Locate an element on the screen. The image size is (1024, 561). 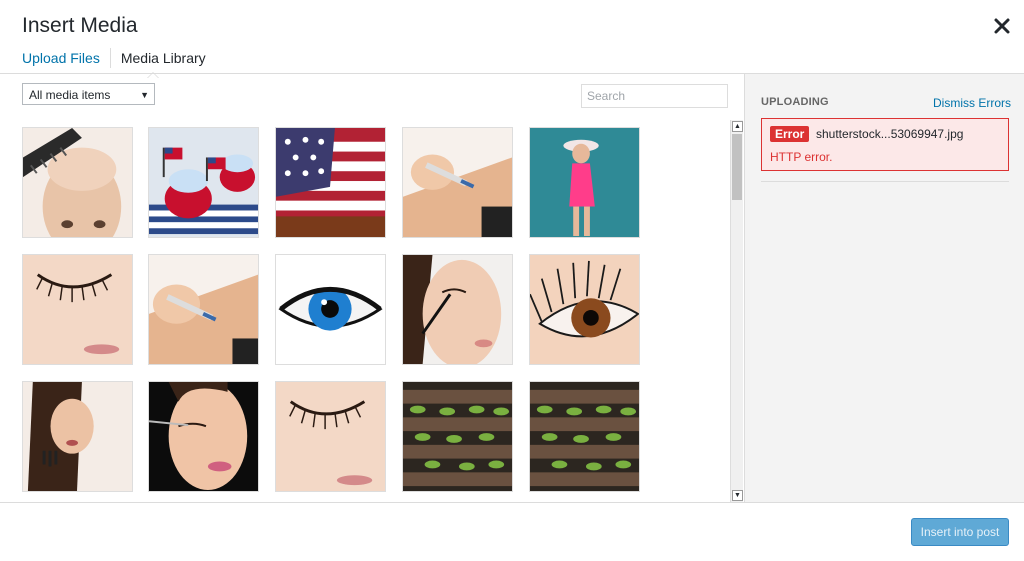
footer-divider is located at coordinates (512, 502).